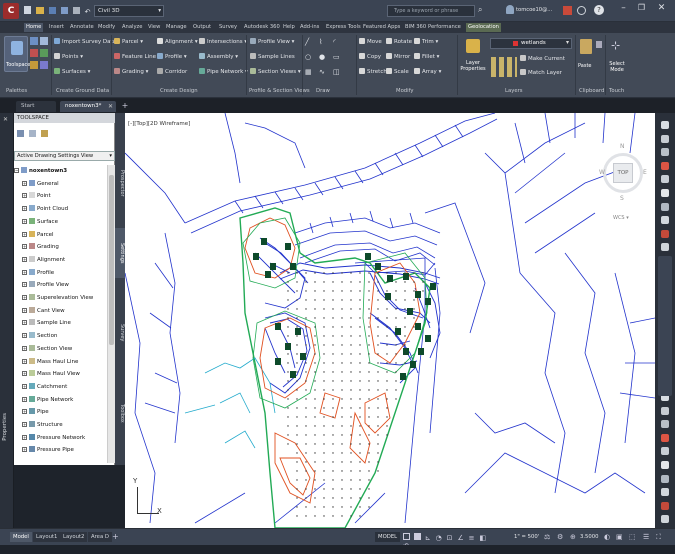 The image size is (675, 554). I want to click on tree-item-parcel: + Parcel, so click(38, 235).